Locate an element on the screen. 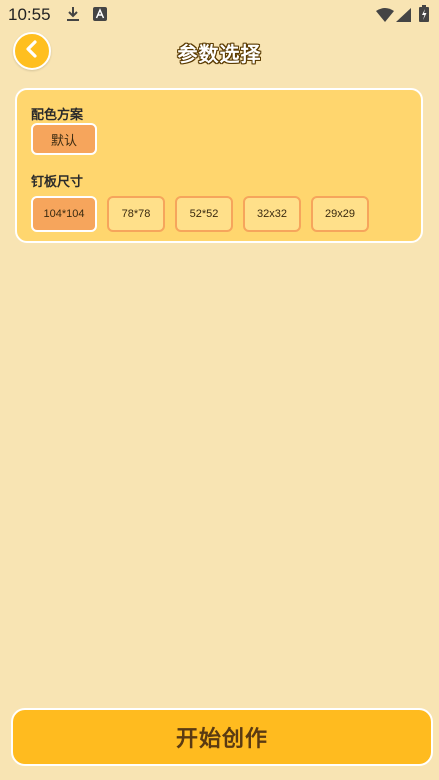 The height and width of the screenshot is (780, 439). board-size-label: 钉板尺寸 is located at coordinates (57, 182).